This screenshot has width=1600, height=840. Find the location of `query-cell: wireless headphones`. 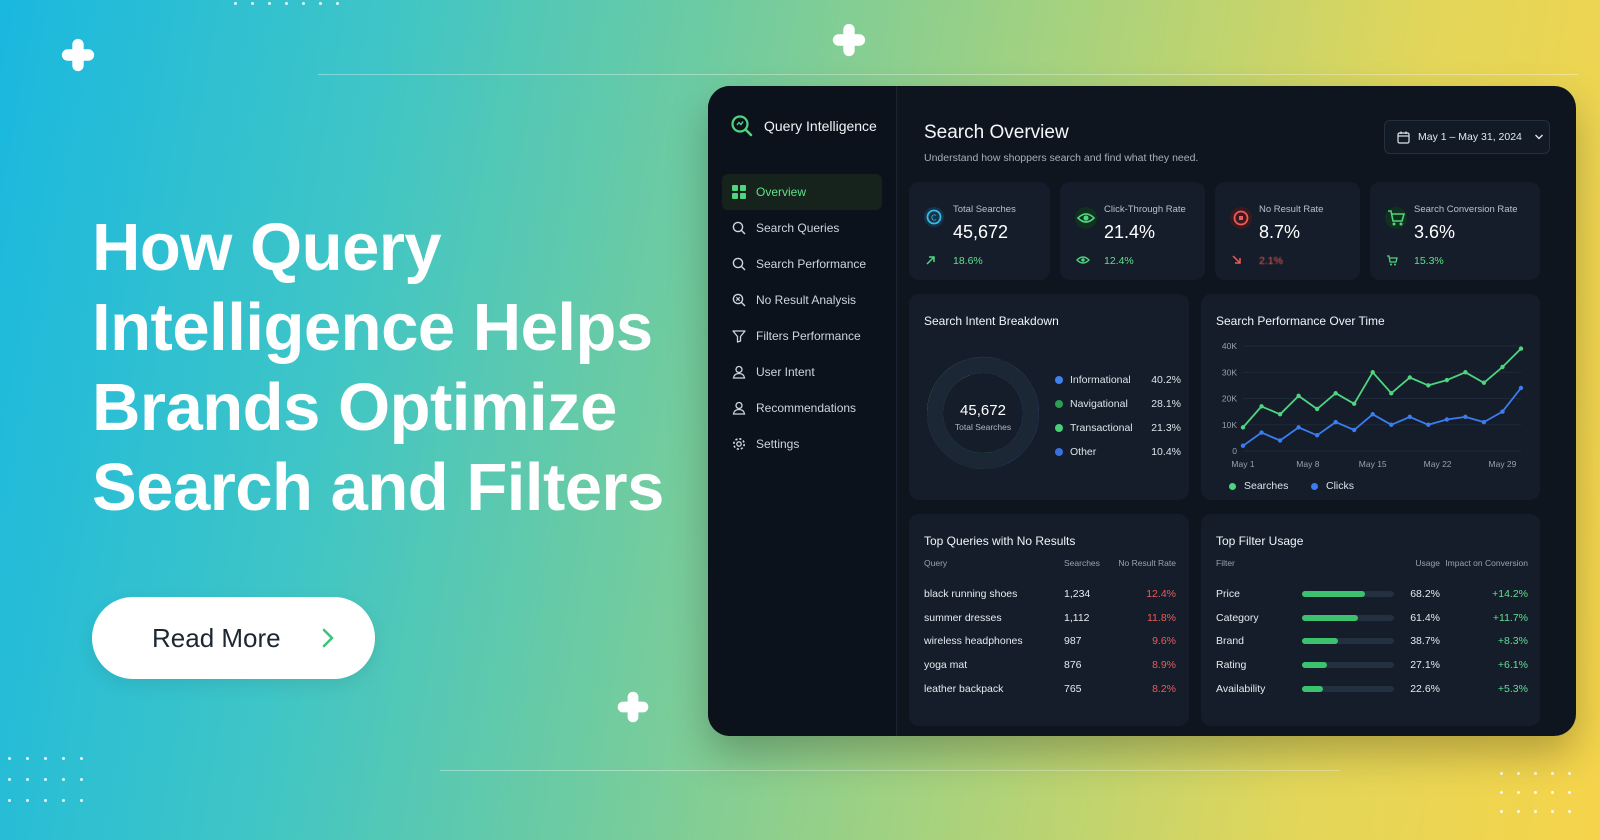

query-cell: wireless headphones is located at coordinates (973, 641).